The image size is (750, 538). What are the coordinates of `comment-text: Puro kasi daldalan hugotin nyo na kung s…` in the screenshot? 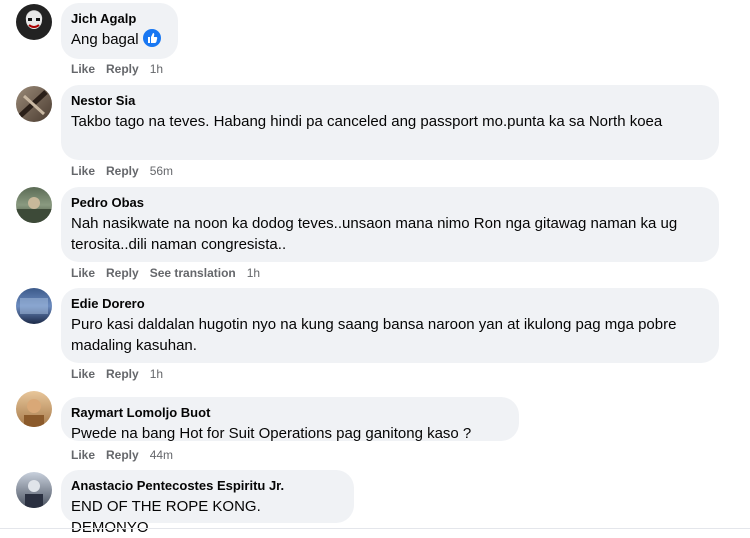 It's located at (374, 335).